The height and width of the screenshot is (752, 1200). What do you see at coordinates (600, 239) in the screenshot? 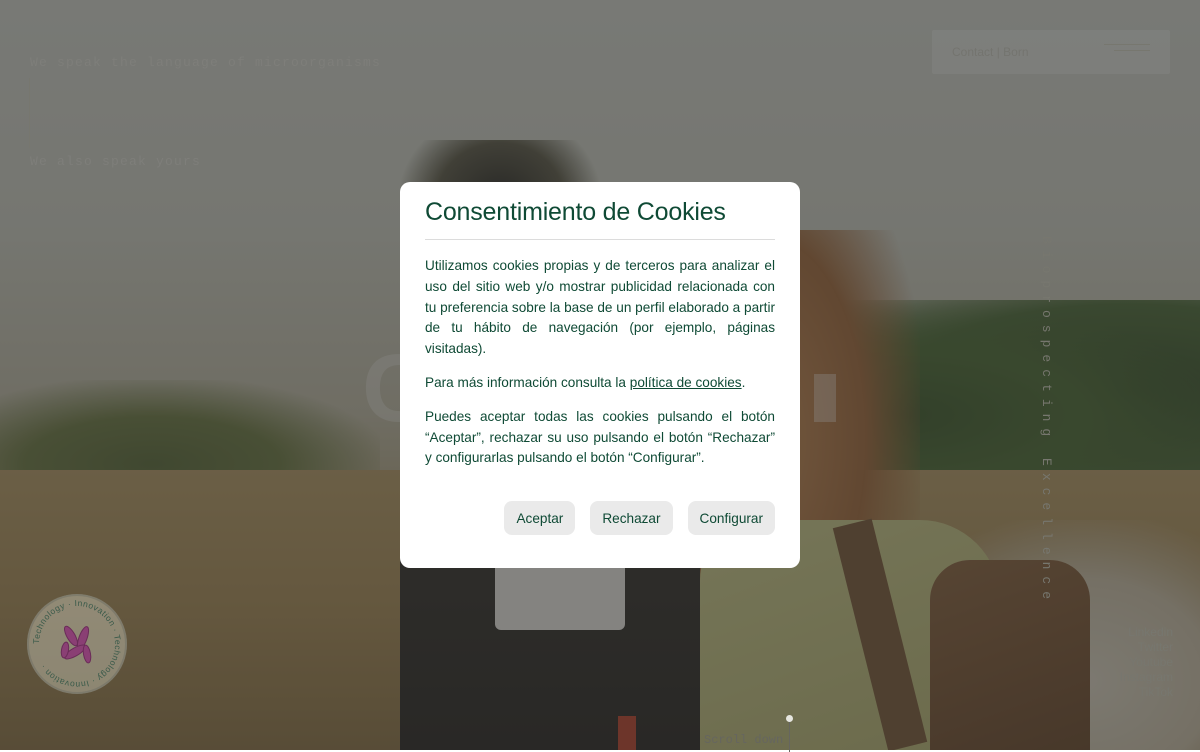
I see `cookie-dialog-divider` at bounding box center [600, 239].